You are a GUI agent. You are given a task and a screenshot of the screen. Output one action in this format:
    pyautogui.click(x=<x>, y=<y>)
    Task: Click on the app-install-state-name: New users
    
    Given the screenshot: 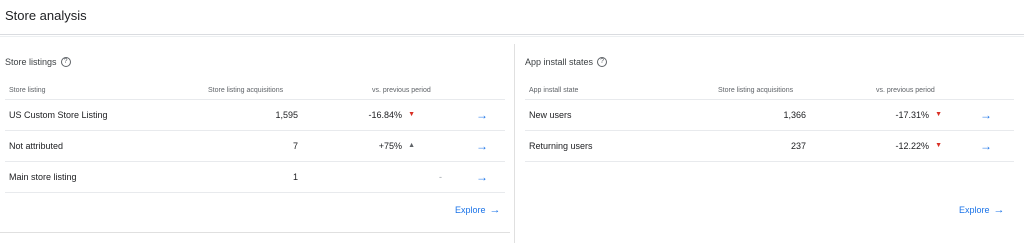 What is the action you would take?
    pyautogui.click(x=550, y=114)
    